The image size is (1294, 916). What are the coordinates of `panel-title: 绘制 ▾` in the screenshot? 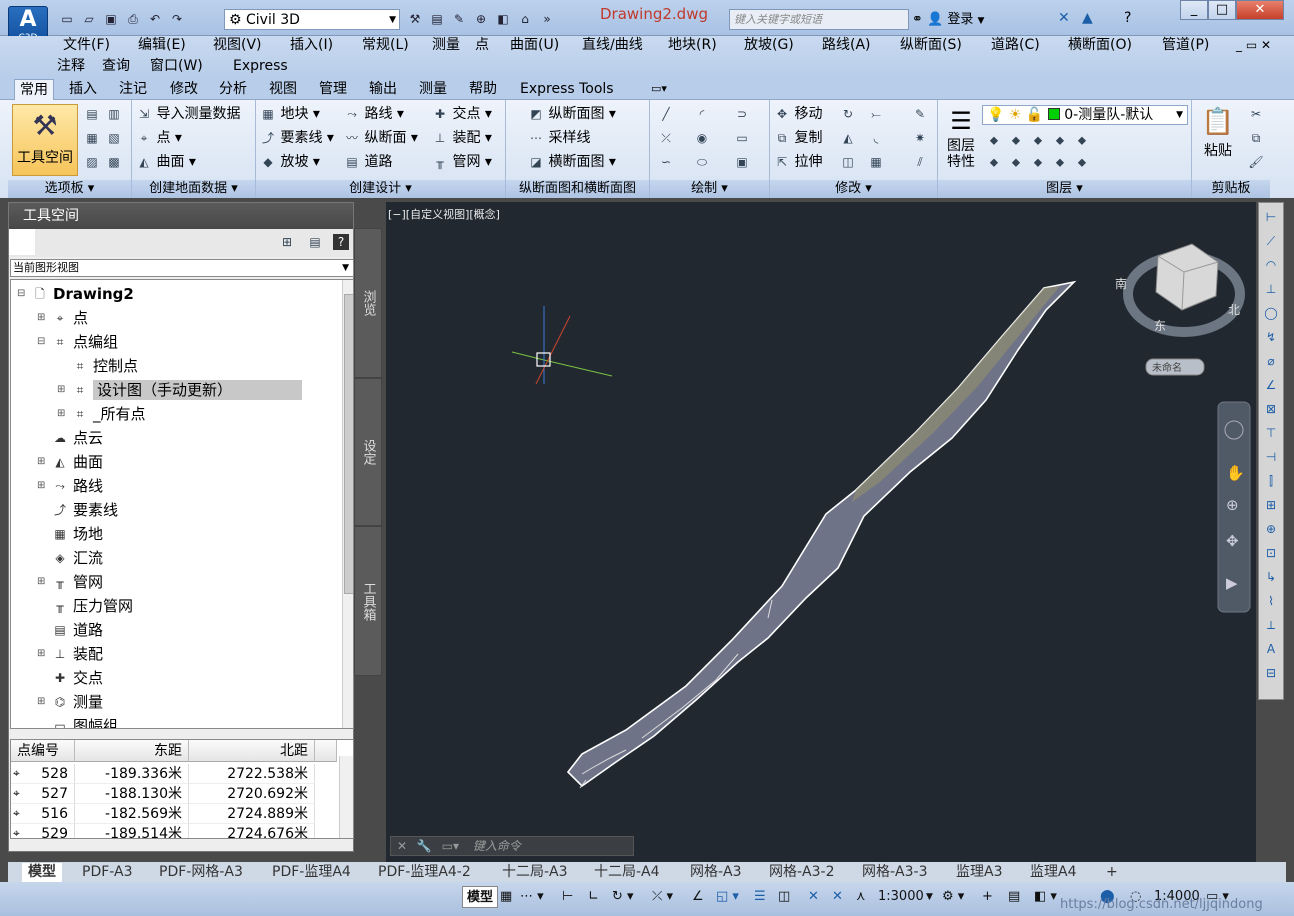 It's located at (709, 189).